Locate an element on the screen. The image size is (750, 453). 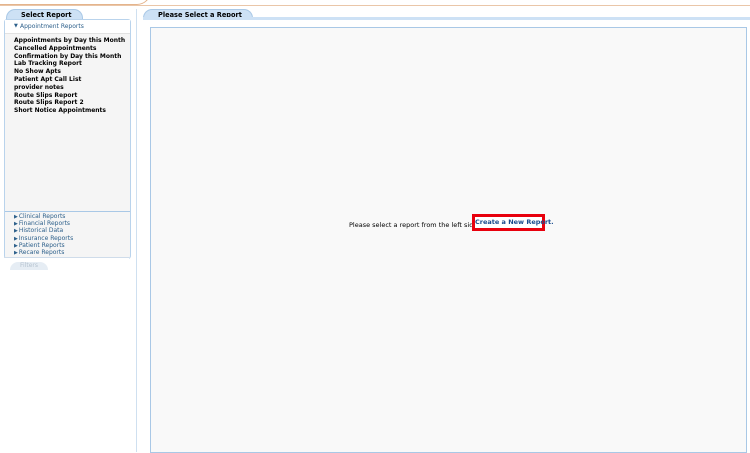
category-label: Financial Reports is located at coordinates (44, 224).